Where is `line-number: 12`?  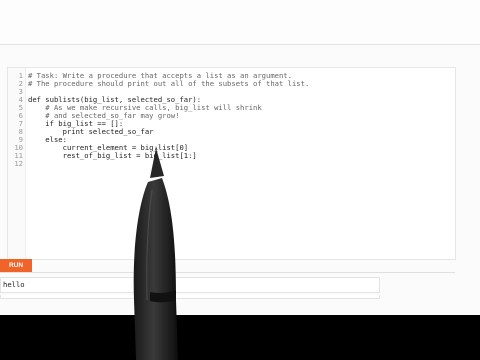 line-number: 12 is located at coordinates (18, 163).